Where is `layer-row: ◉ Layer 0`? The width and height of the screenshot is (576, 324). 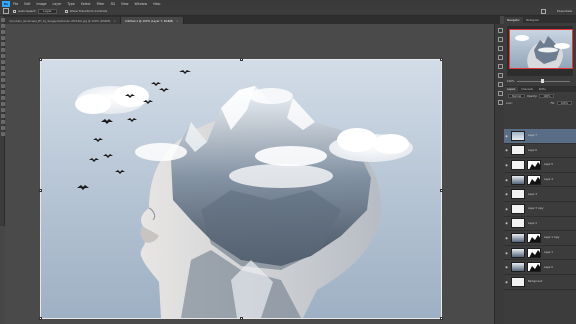 layer-row: ◉ Layer 0 is located at coordinates (540, 267).